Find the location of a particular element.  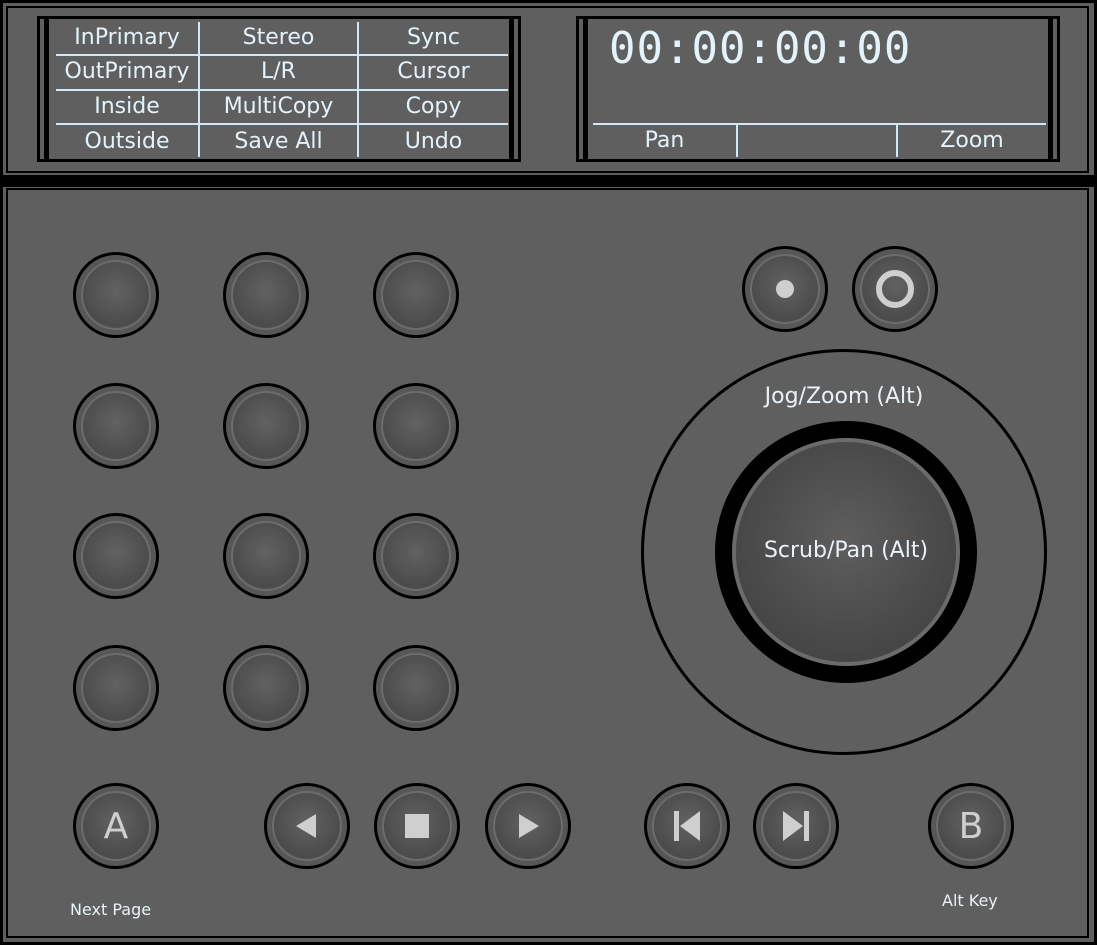

softkey-lr: L/R is located at coordinates (278, 72).